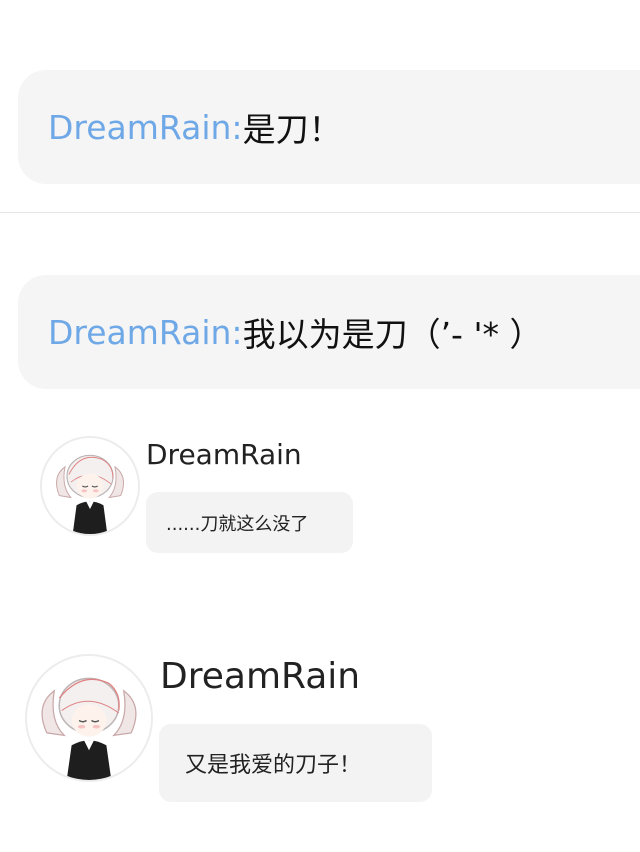 The height and width of the screenshot is (852, 640). I want to click on message-bubble: 又是我爱的刀子！, so click(295, 763).